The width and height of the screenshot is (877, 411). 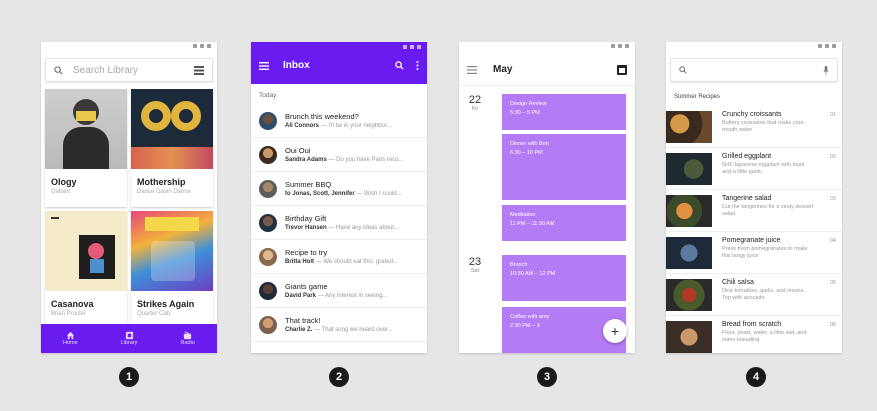 What do you see at coordinates (747, 156) in the screenshot?
I see `recipe-title: Grilled eggplant` at bounding box center [747, 156].